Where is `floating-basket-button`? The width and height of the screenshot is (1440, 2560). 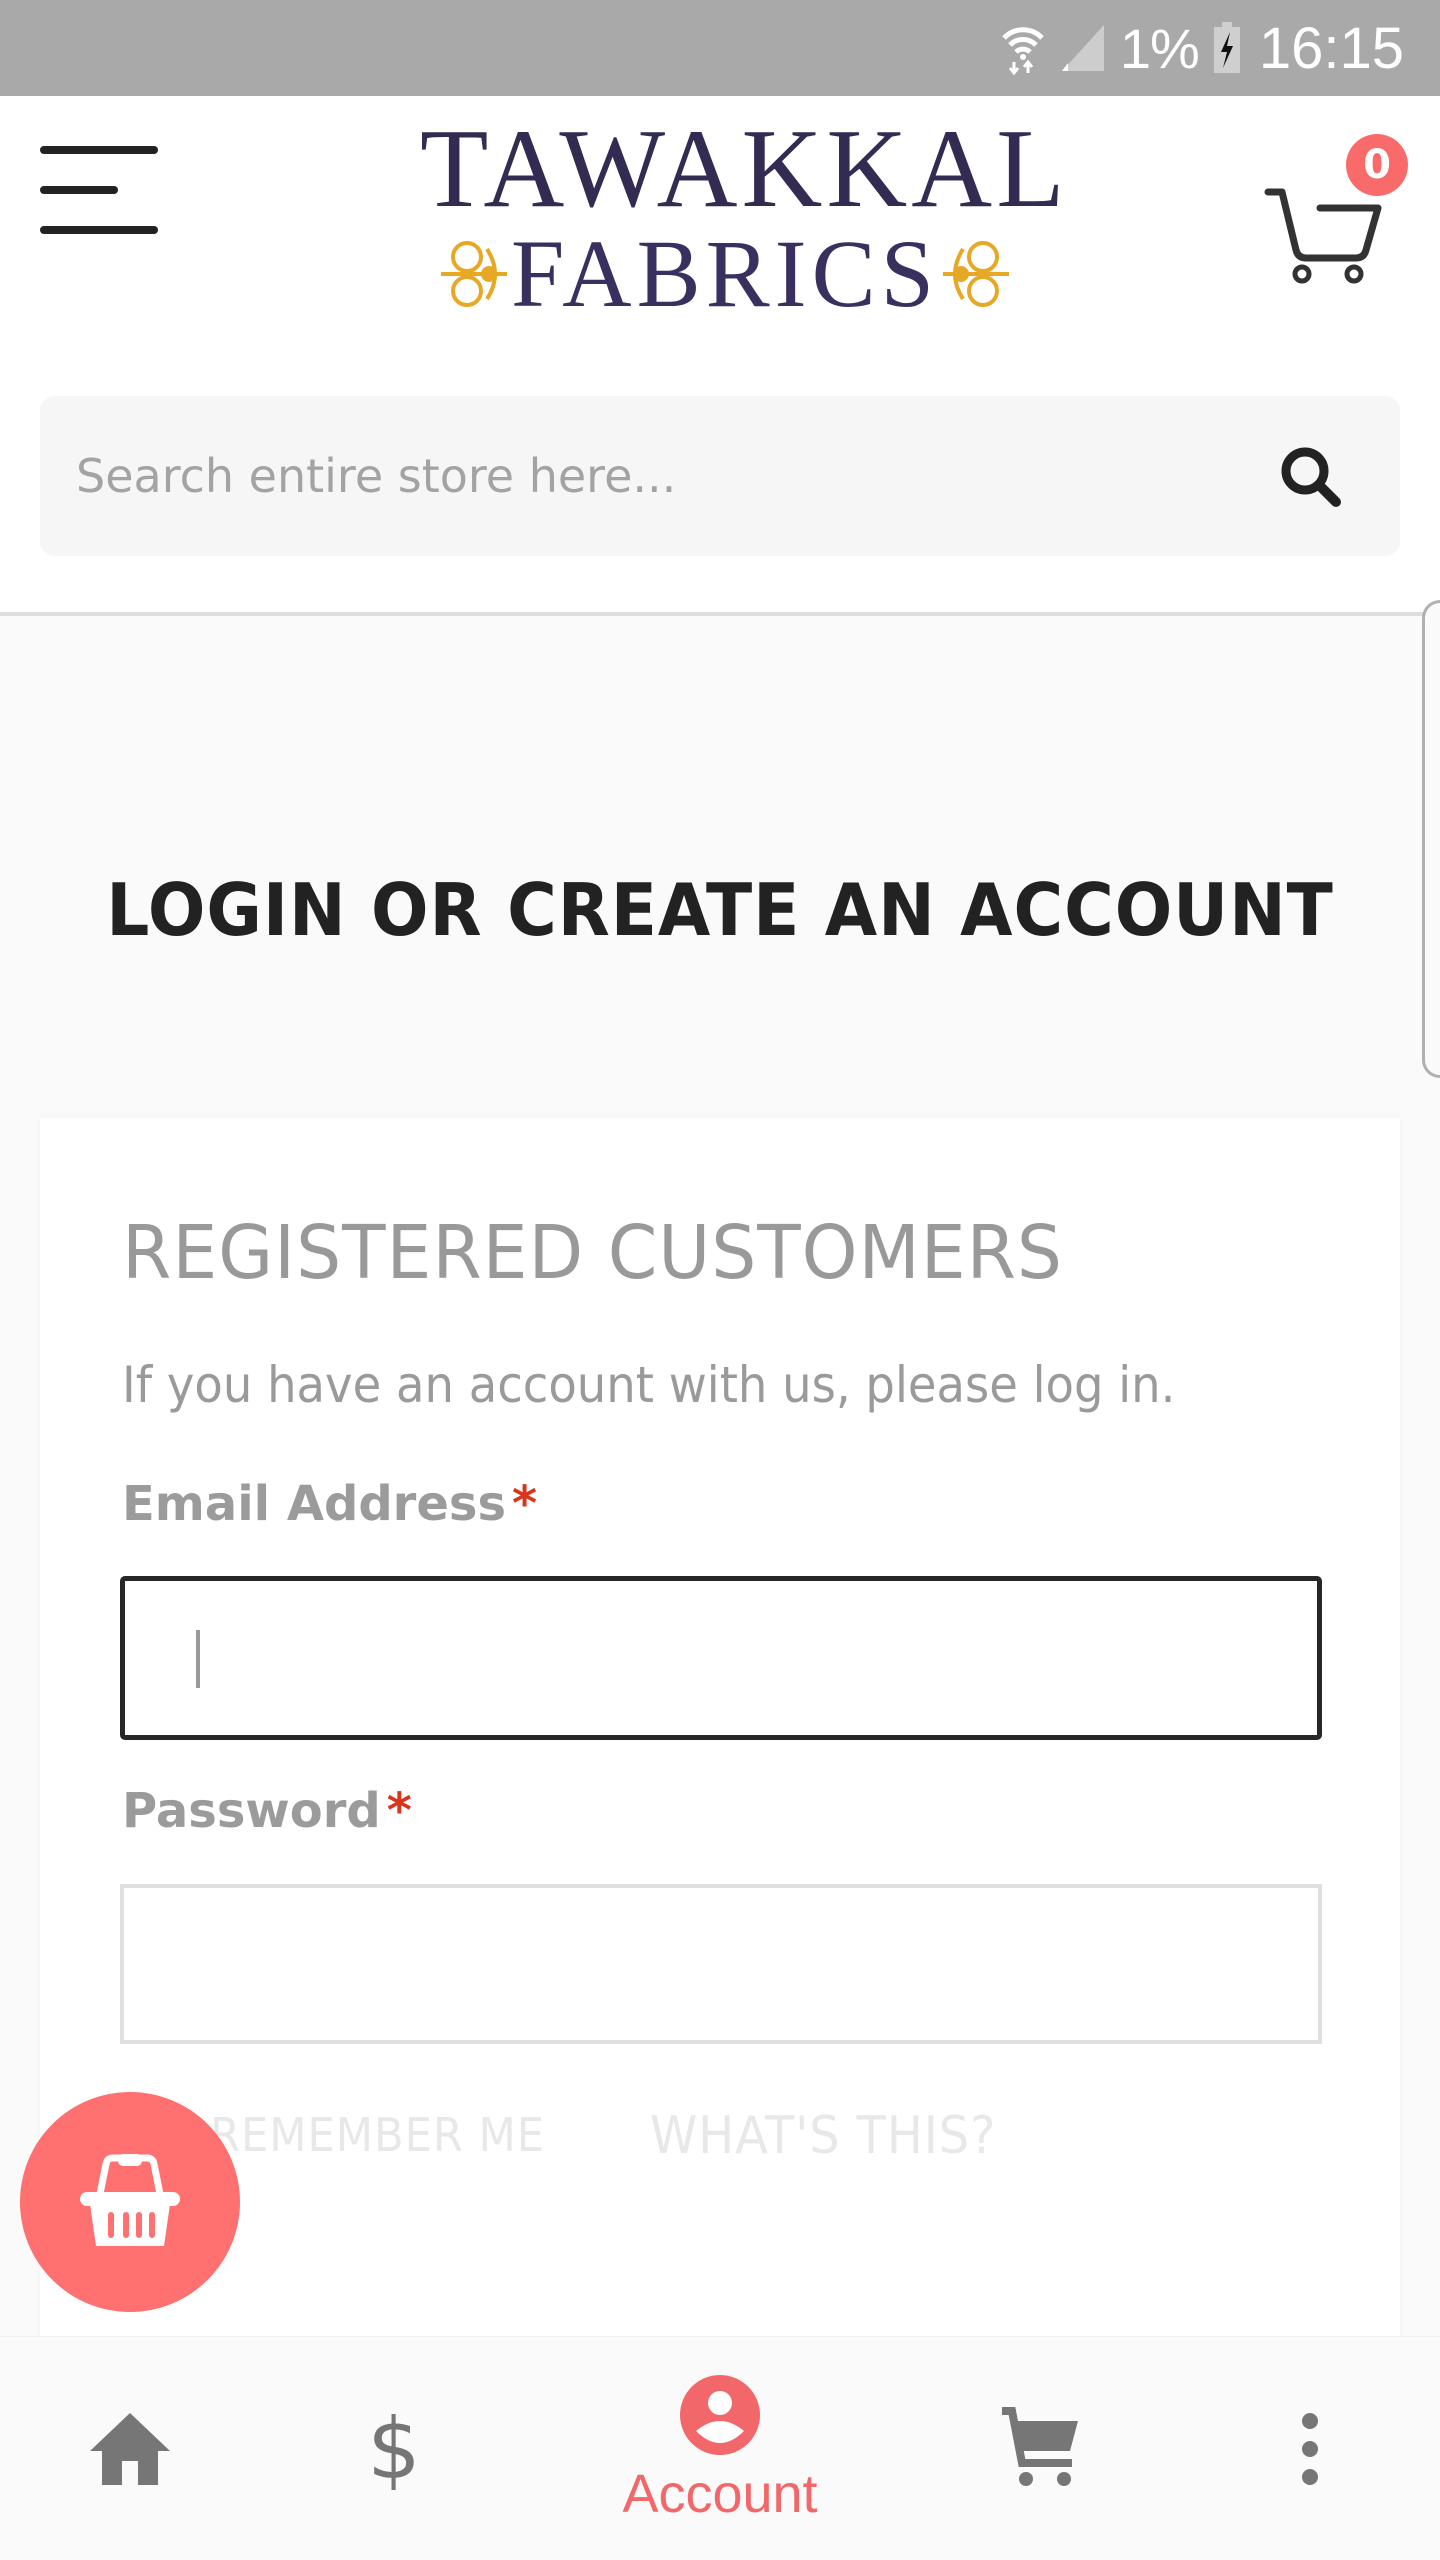 floating-basket-button is located at coordinates (130, 2202).